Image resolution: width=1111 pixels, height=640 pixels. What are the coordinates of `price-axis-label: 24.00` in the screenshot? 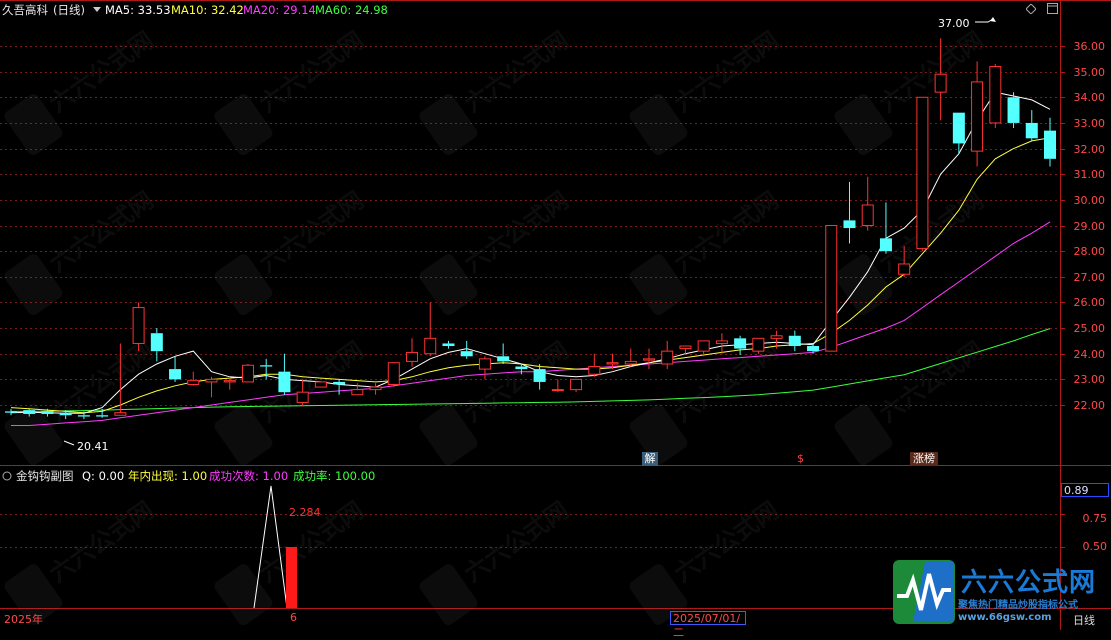 It's located at (1089, 354).